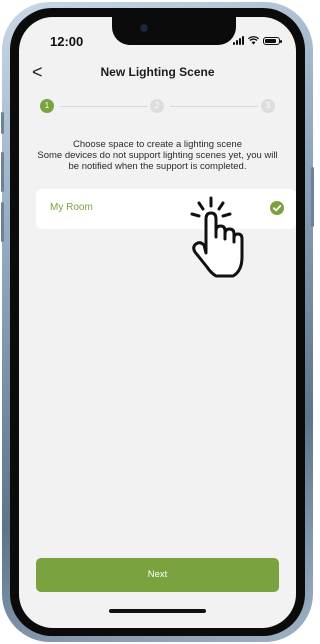 This screenshot has height=644, width=320. What do you see at coordinates (157, 575) in the screenshot?
I see `next-button: Next` at bounding box center [157, 575].